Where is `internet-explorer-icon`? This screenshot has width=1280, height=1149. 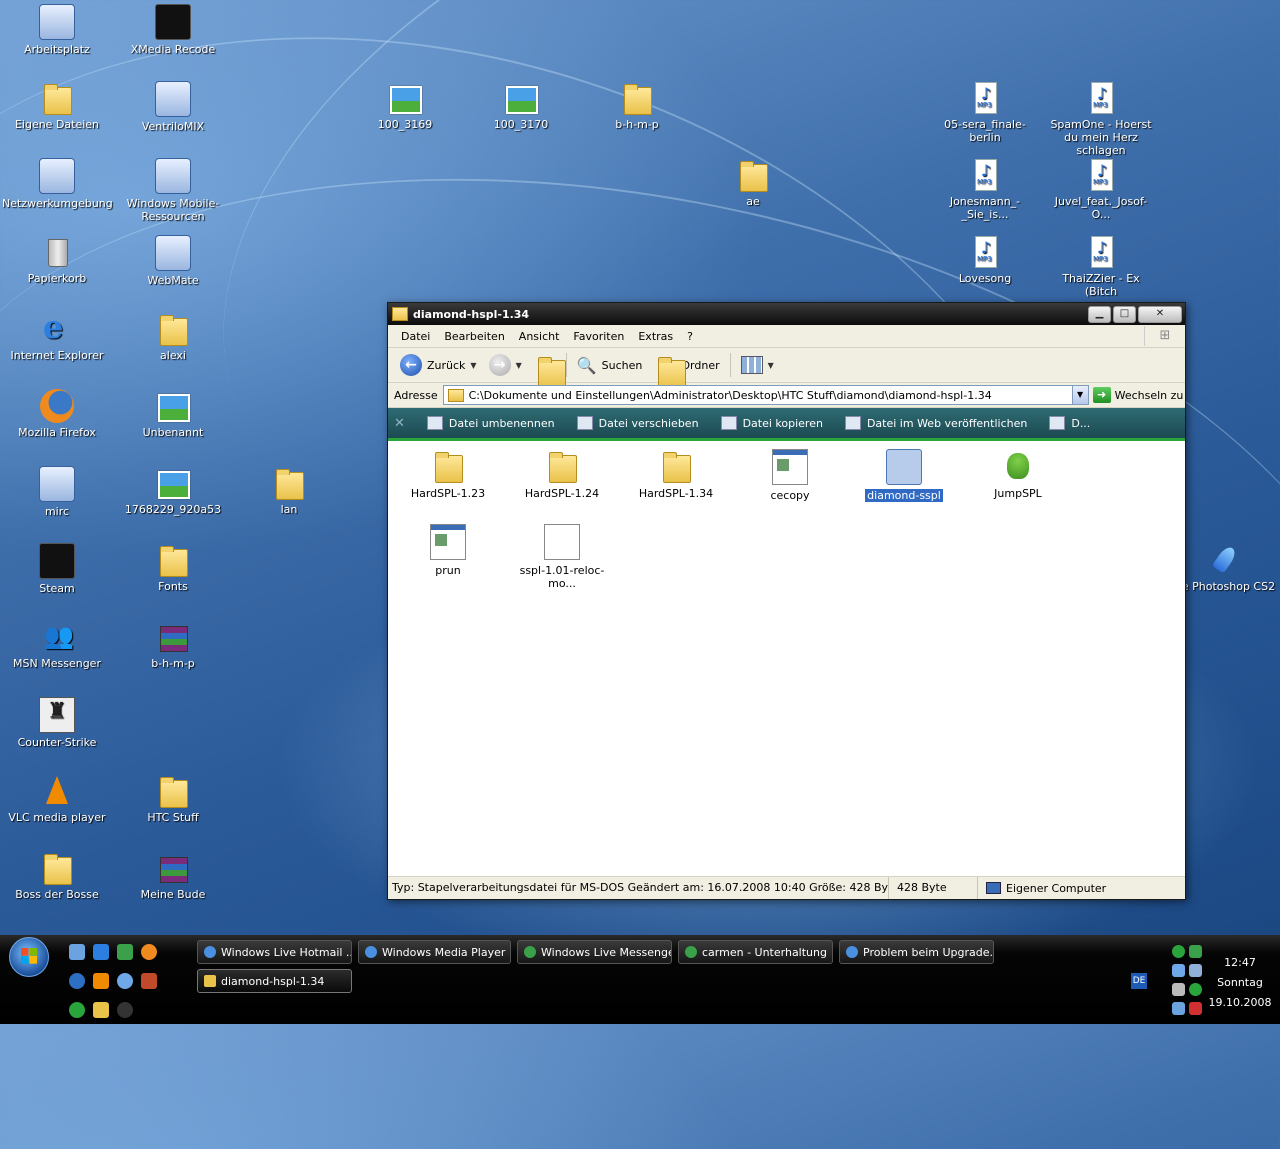
internet-explorer-icon is located at coordinates (101, 952).